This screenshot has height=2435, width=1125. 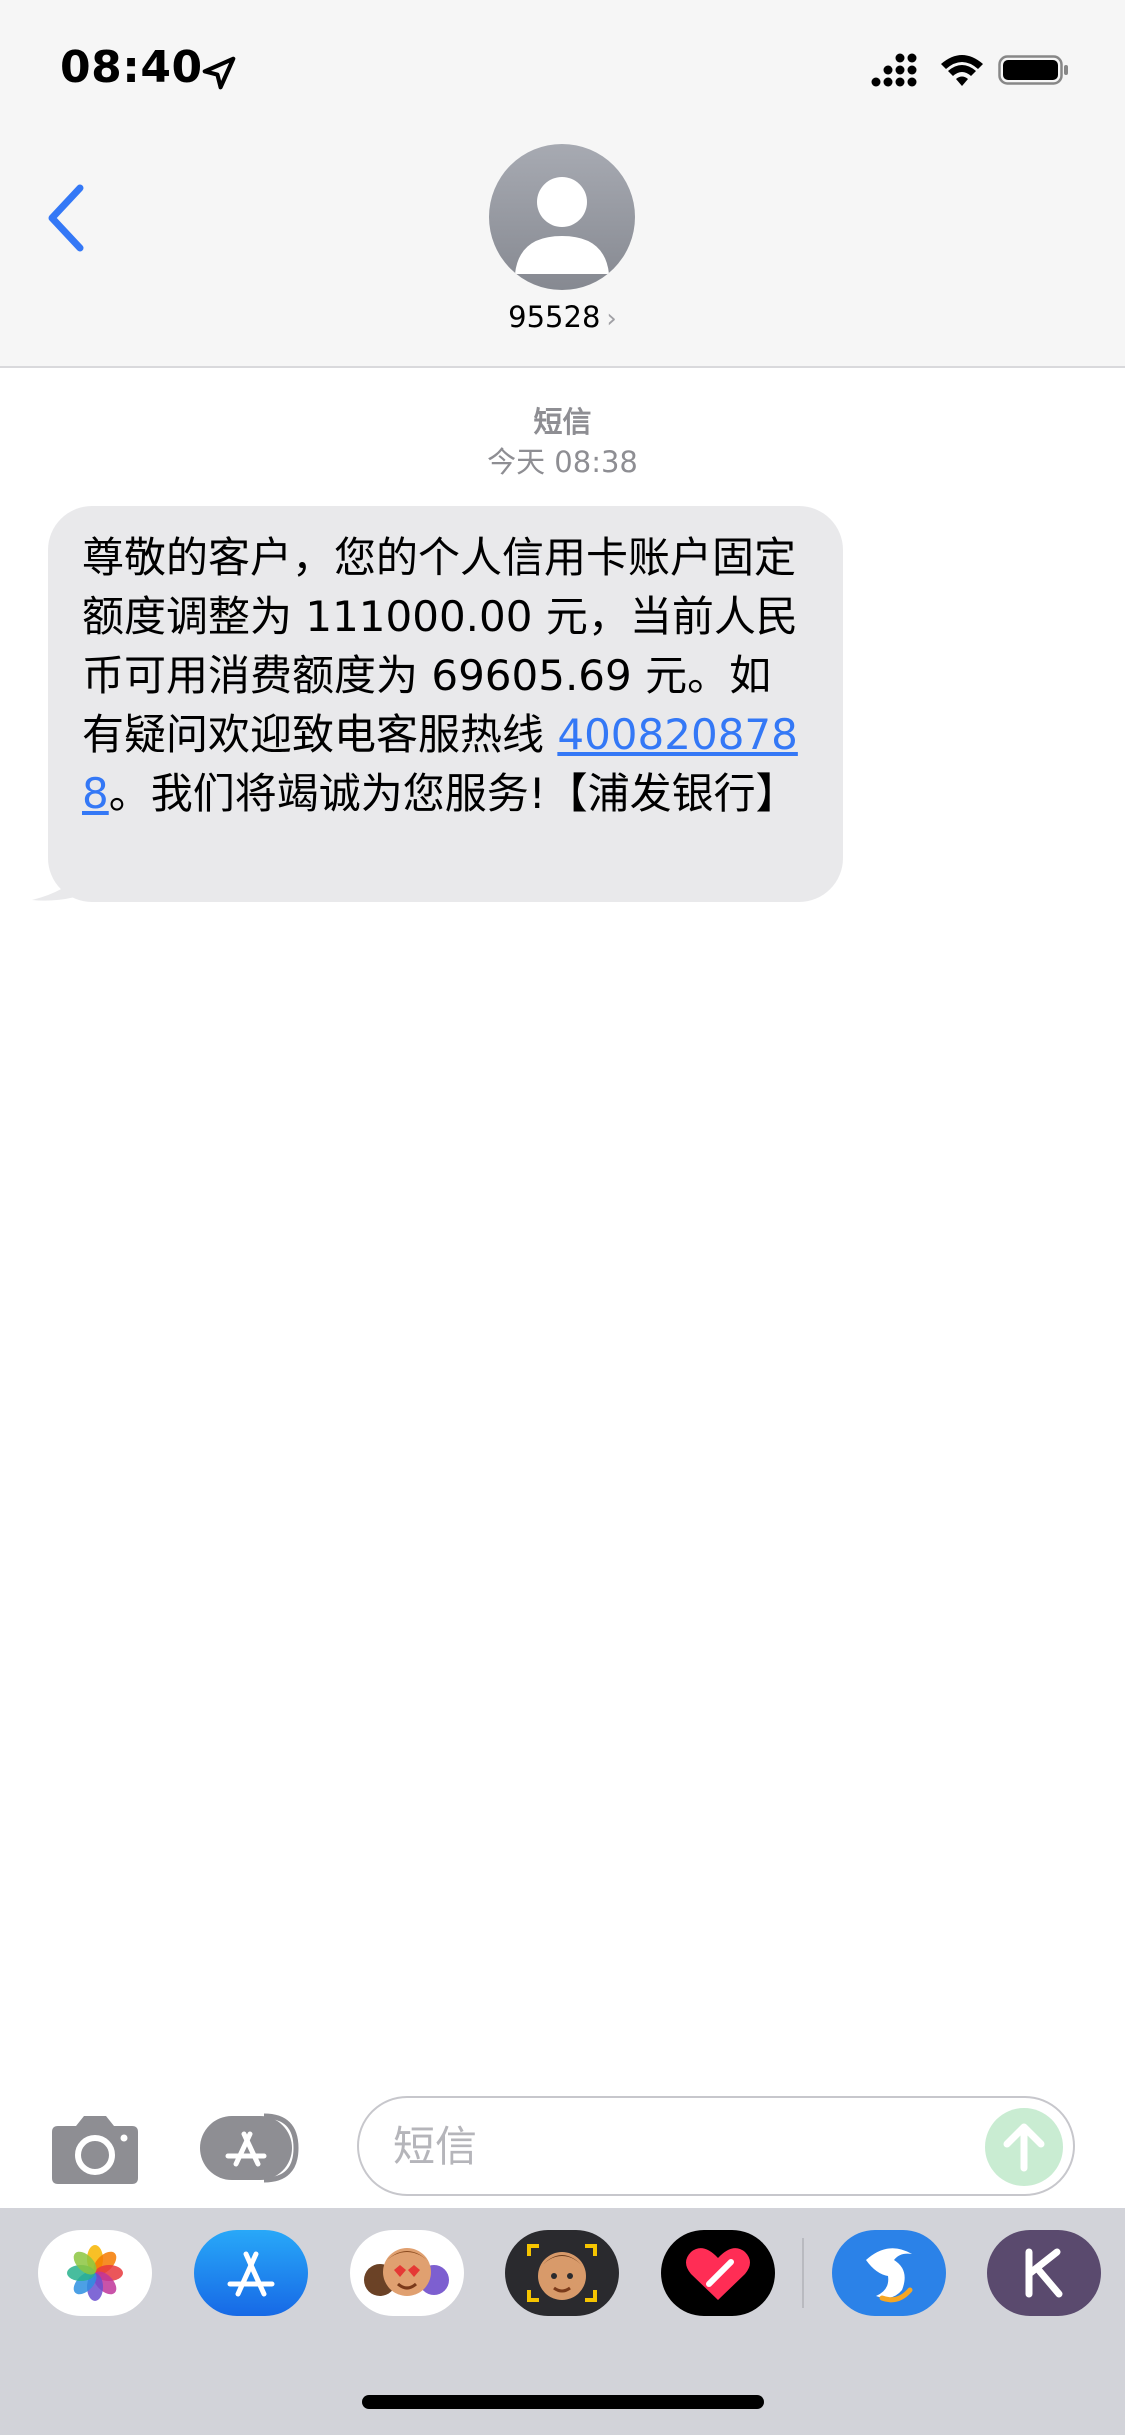 What do you see at coordinates (716, 2146) in the screenshot?
I see `message-input: 短信` at bounding box center [716, 2146].